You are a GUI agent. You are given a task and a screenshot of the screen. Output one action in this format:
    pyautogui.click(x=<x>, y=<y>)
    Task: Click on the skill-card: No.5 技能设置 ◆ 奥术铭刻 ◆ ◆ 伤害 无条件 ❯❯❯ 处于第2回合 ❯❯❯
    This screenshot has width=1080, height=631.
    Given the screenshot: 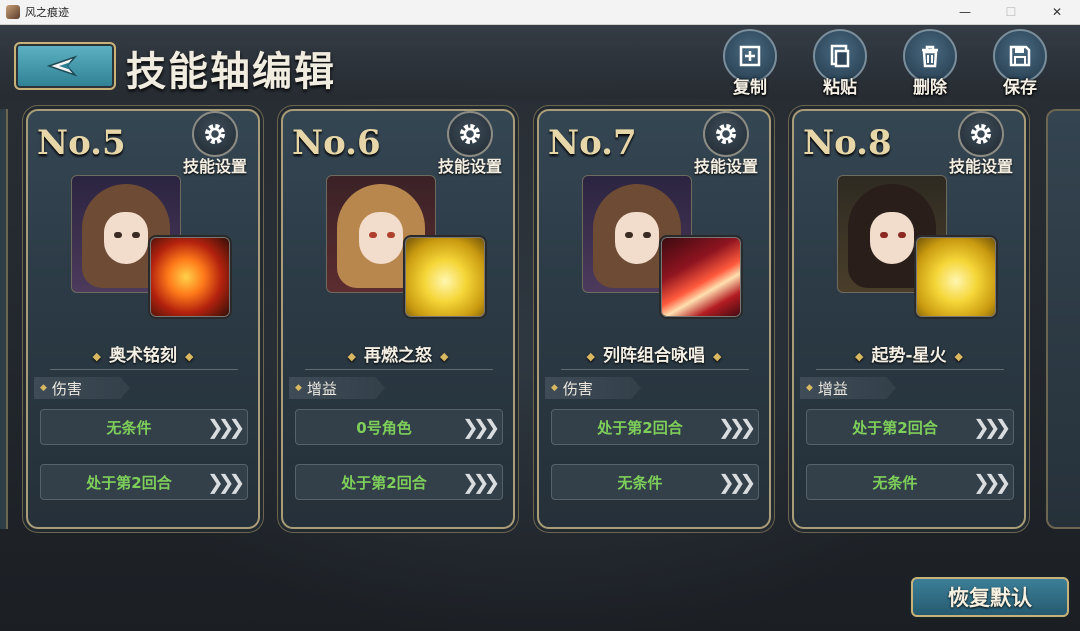 What is the action you would take?
    pyautogui.click(x=143, y=319)
    